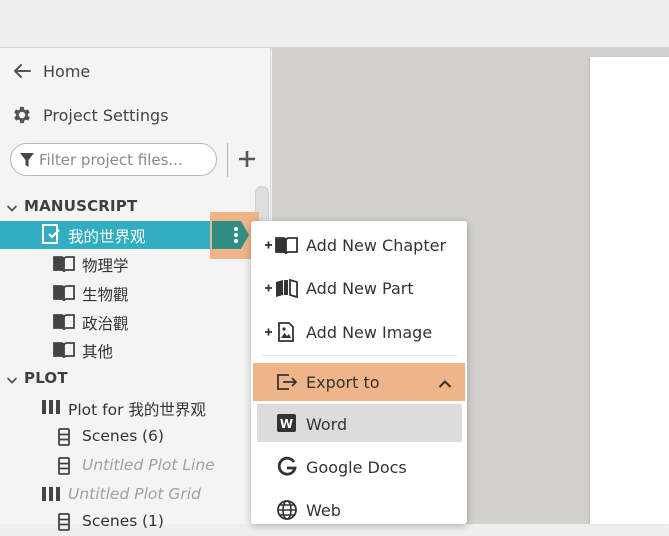 The height and width of the screenshot is (536, 669). Describe the element at coordinates (376, 245) in the screenshot. I see `menu-item-label: Add New Chapter` at that location.